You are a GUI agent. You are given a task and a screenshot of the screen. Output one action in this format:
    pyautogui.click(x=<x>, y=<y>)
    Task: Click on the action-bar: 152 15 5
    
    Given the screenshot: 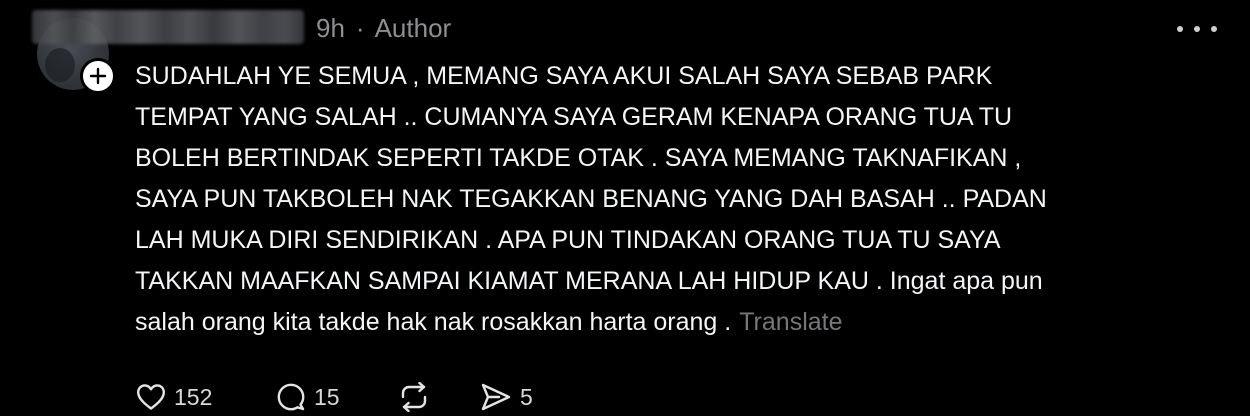 What is the action you would take?
    pyautogui.click(x=334, y=397)
    